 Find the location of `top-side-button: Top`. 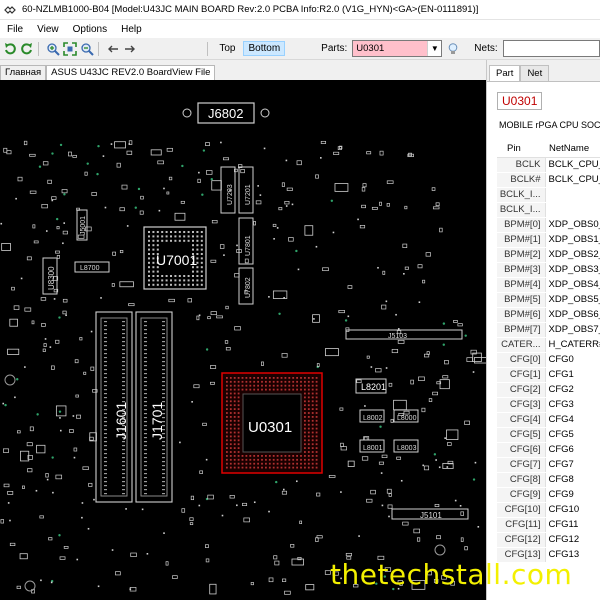

top-side-button: Top is located at coordinates (227, 48).